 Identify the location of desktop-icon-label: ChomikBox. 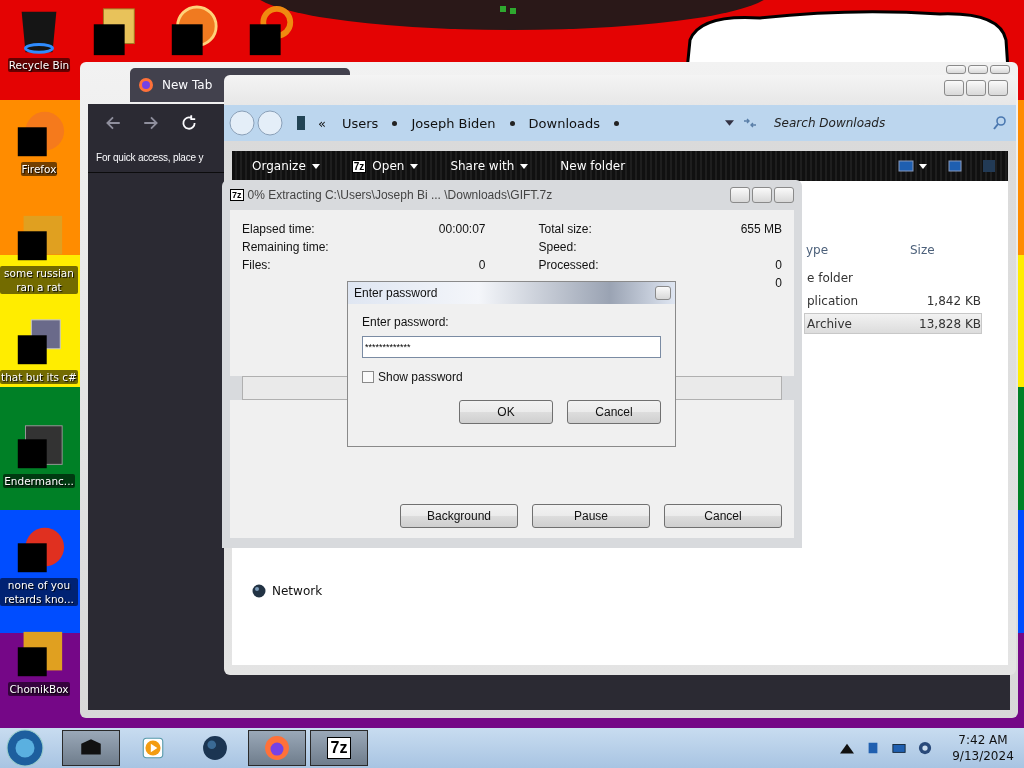
(39, 689).